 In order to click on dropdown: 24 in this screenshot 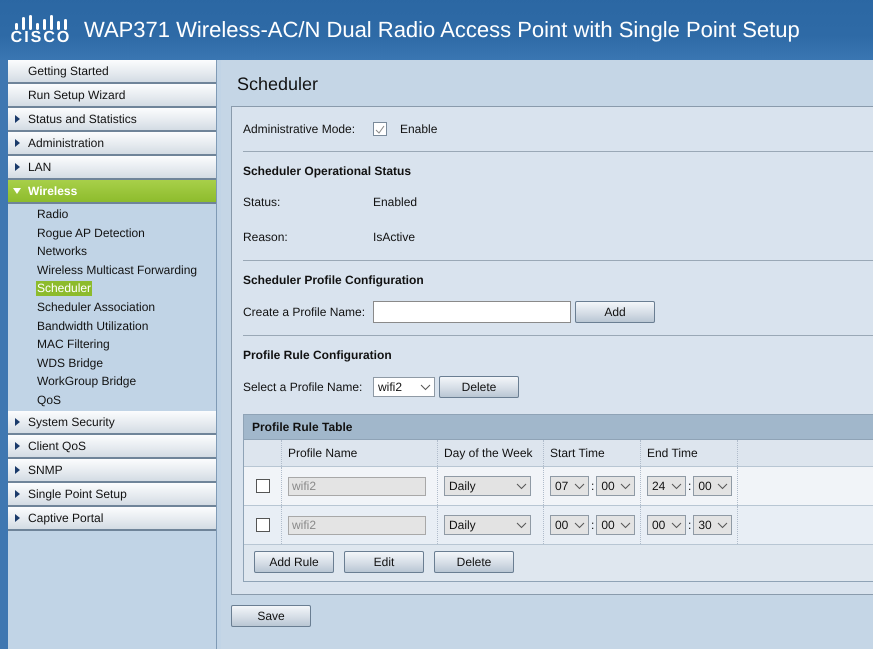, I will do `click(666, 486)`.